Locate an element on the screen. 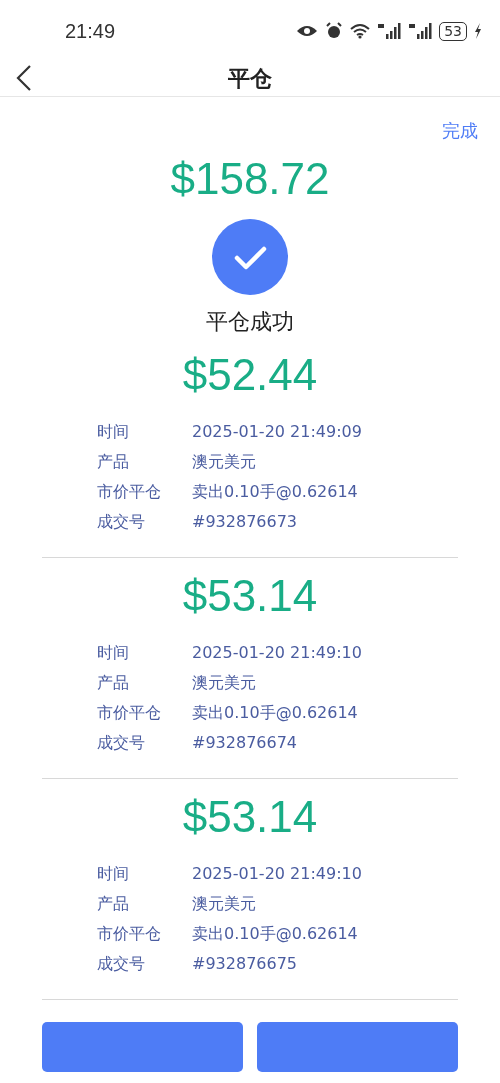  result-text: 平仓成功 is located at coordinates (250, 322).